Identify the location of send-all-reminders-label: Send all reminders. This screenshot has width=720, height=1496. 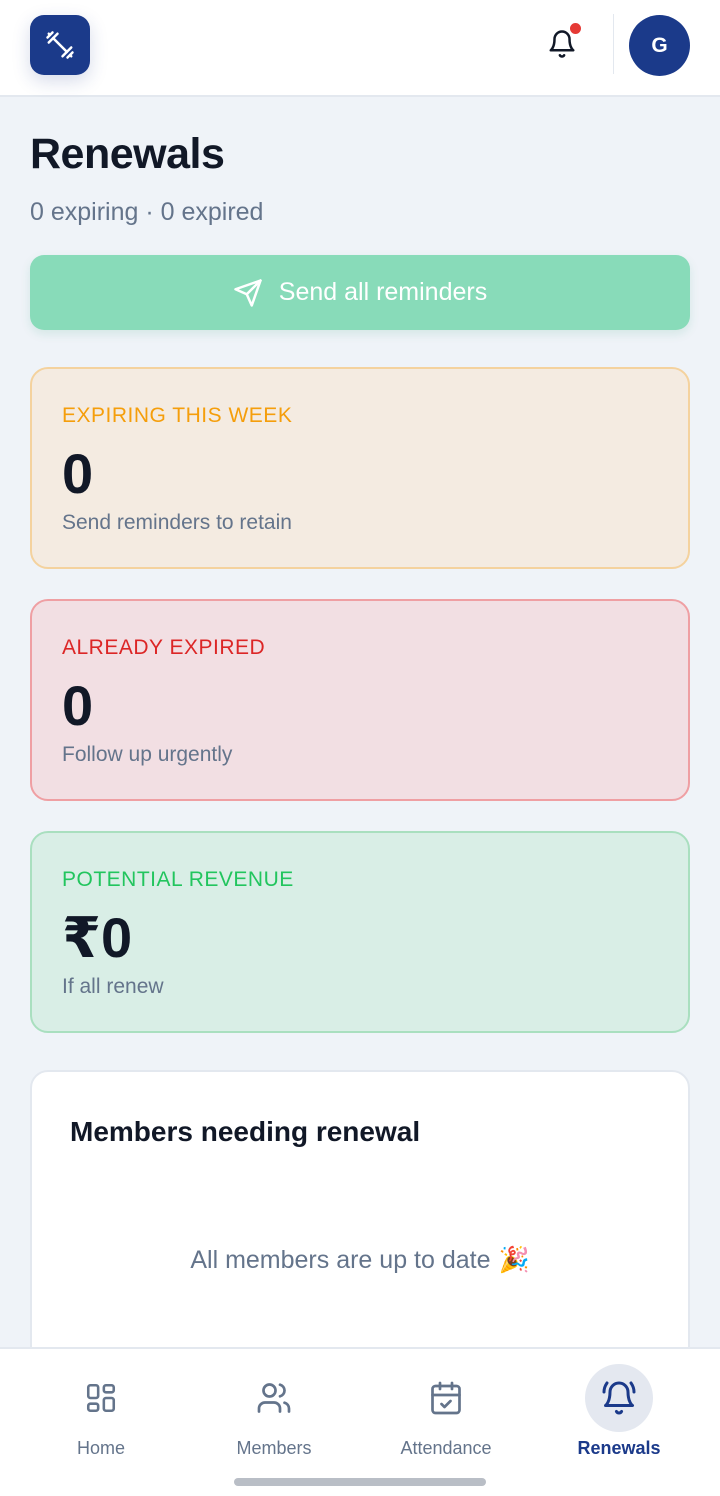
(383, 292).